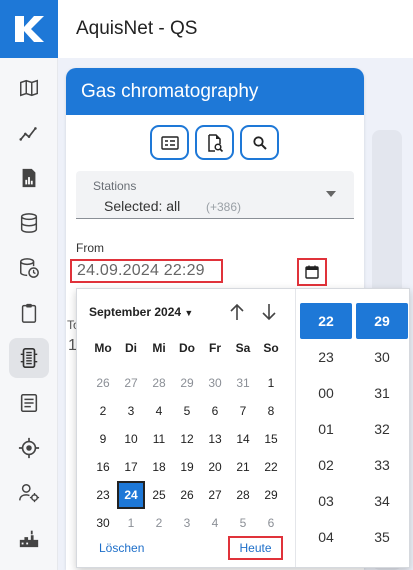  What do you see at coordinates (255, 548) in the screenshot?
I see `today-button: Heute` at bounding box center [255, 548].